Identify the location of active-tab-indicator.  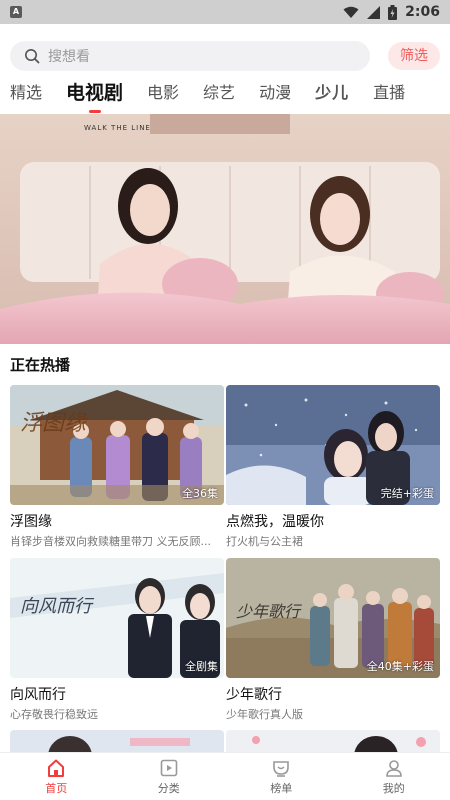
(94, 111).